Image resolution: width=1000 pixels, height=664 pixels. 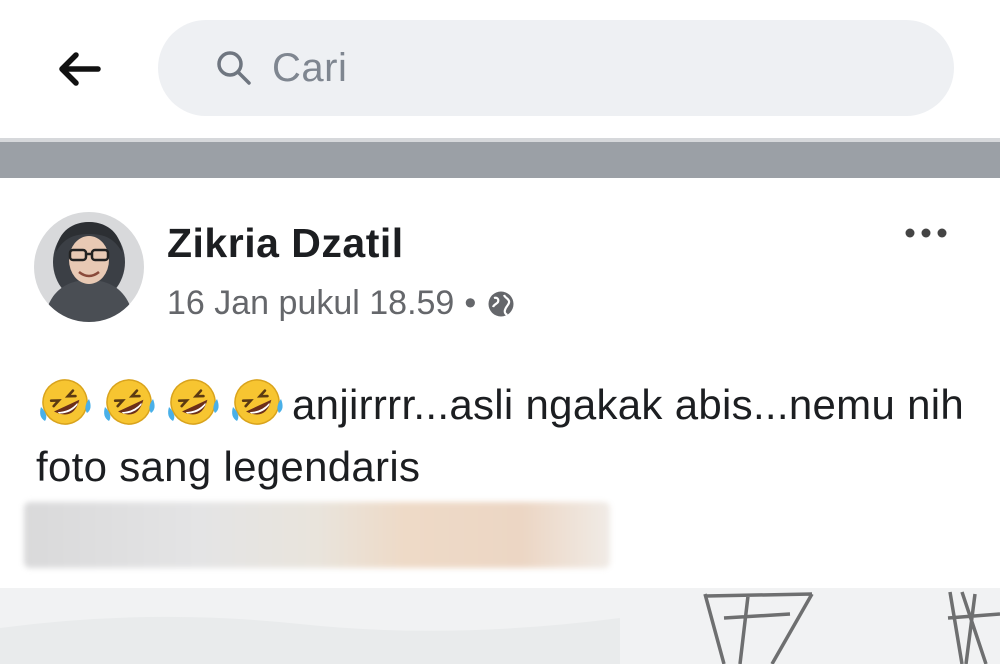 What do you see at coordinates (500, 626) in the screenshot?
I see `post-photo-preview` at bounding box center [500, 626].